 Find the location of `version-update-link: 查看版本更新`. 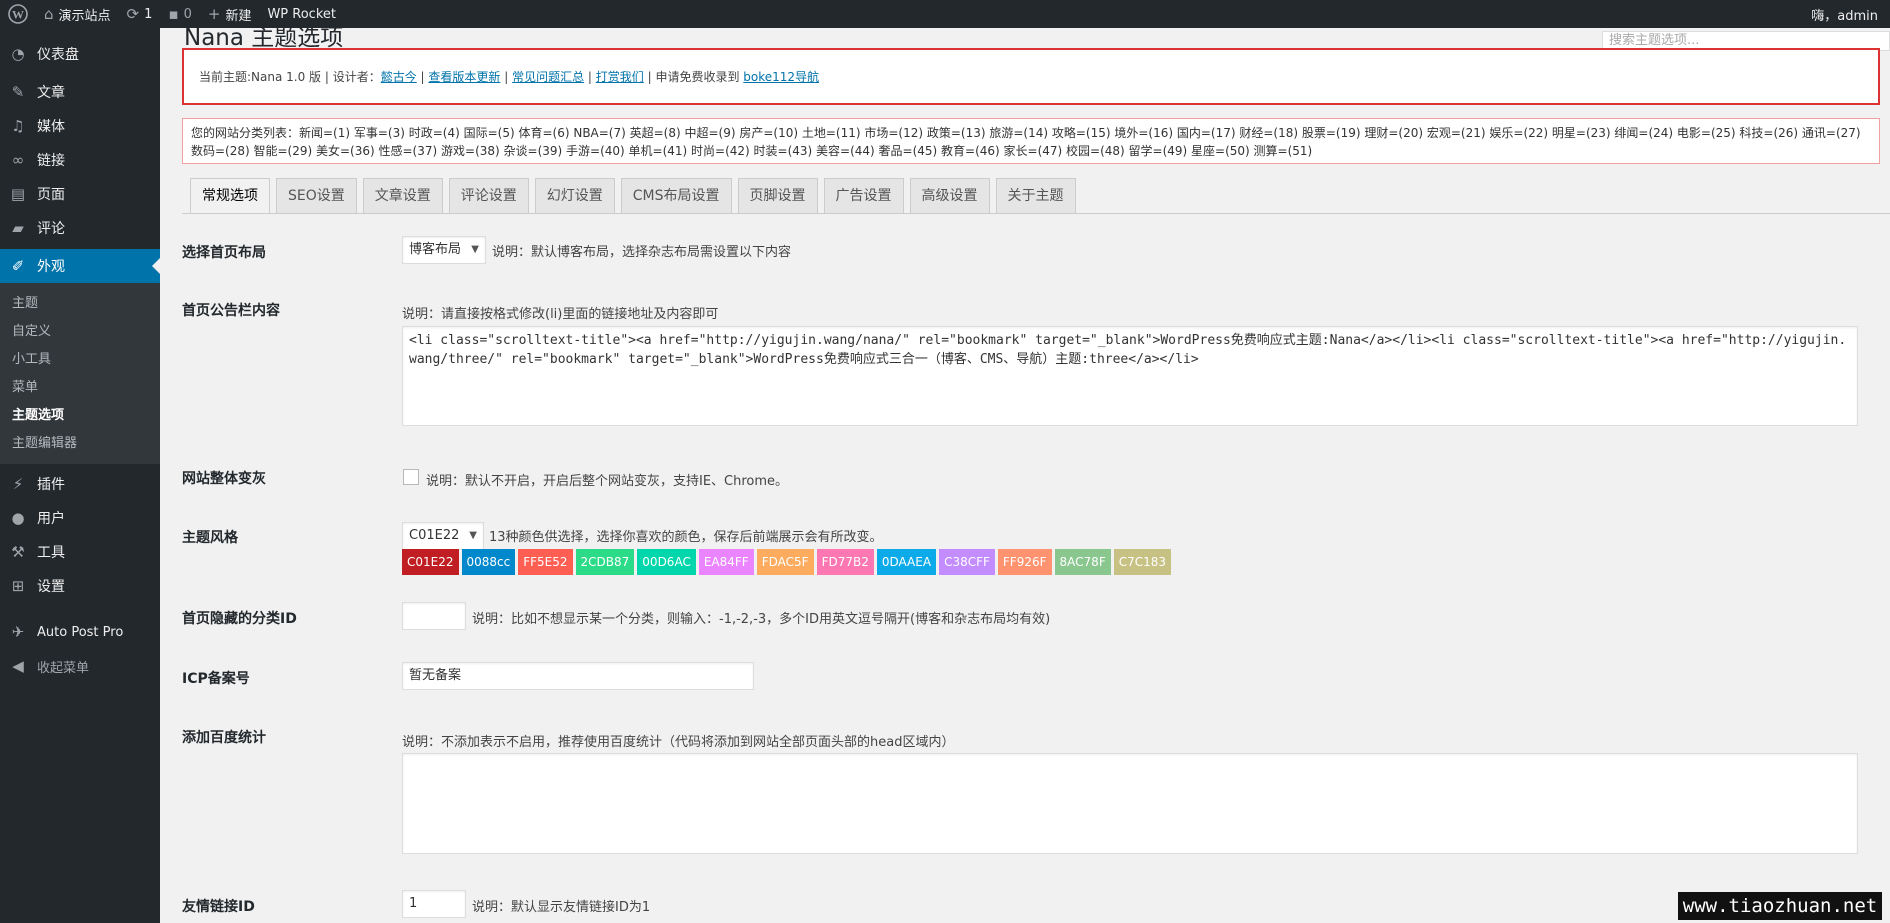

version-update-link: 查看版本更新 is located at coordinates (464, 76).